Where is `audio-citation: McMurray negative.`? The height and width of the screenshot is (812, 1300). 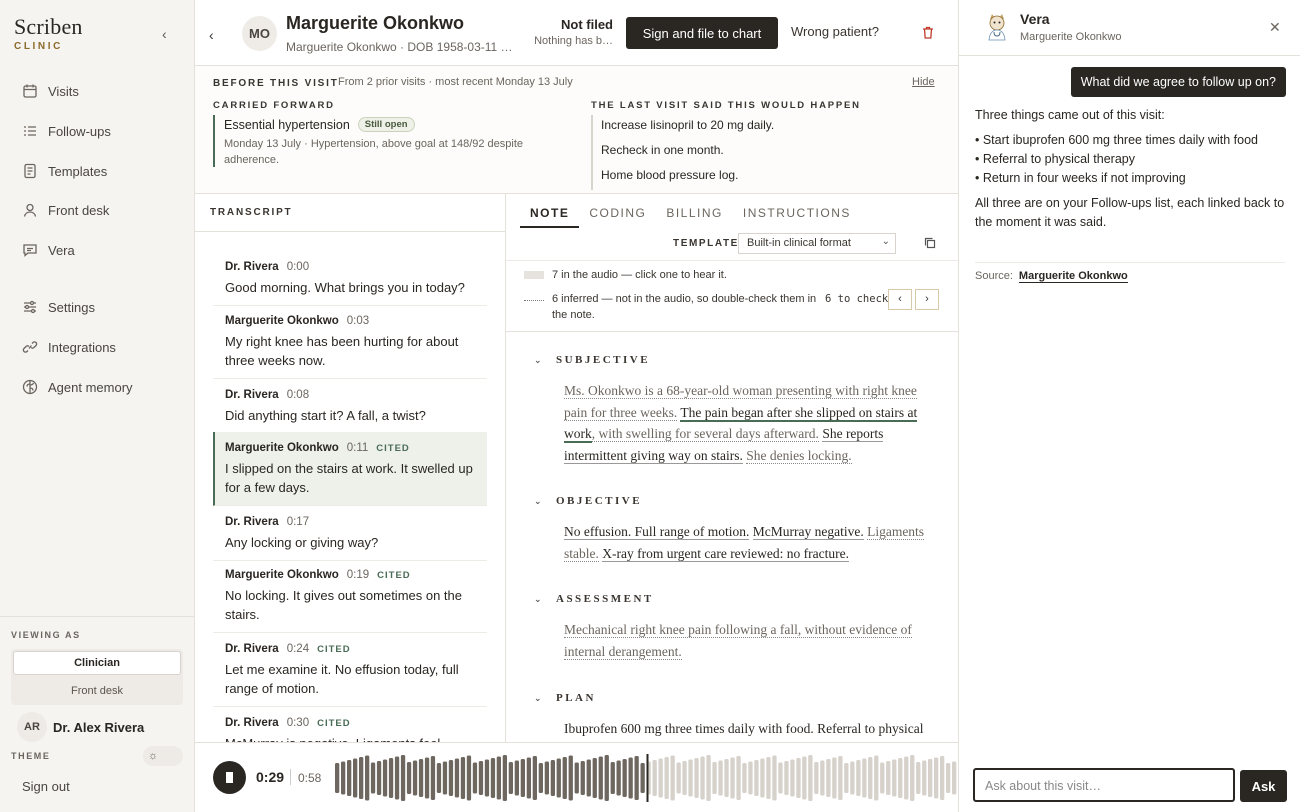 audio-citation: McMurray negative. is located at coordinates (808, 532).